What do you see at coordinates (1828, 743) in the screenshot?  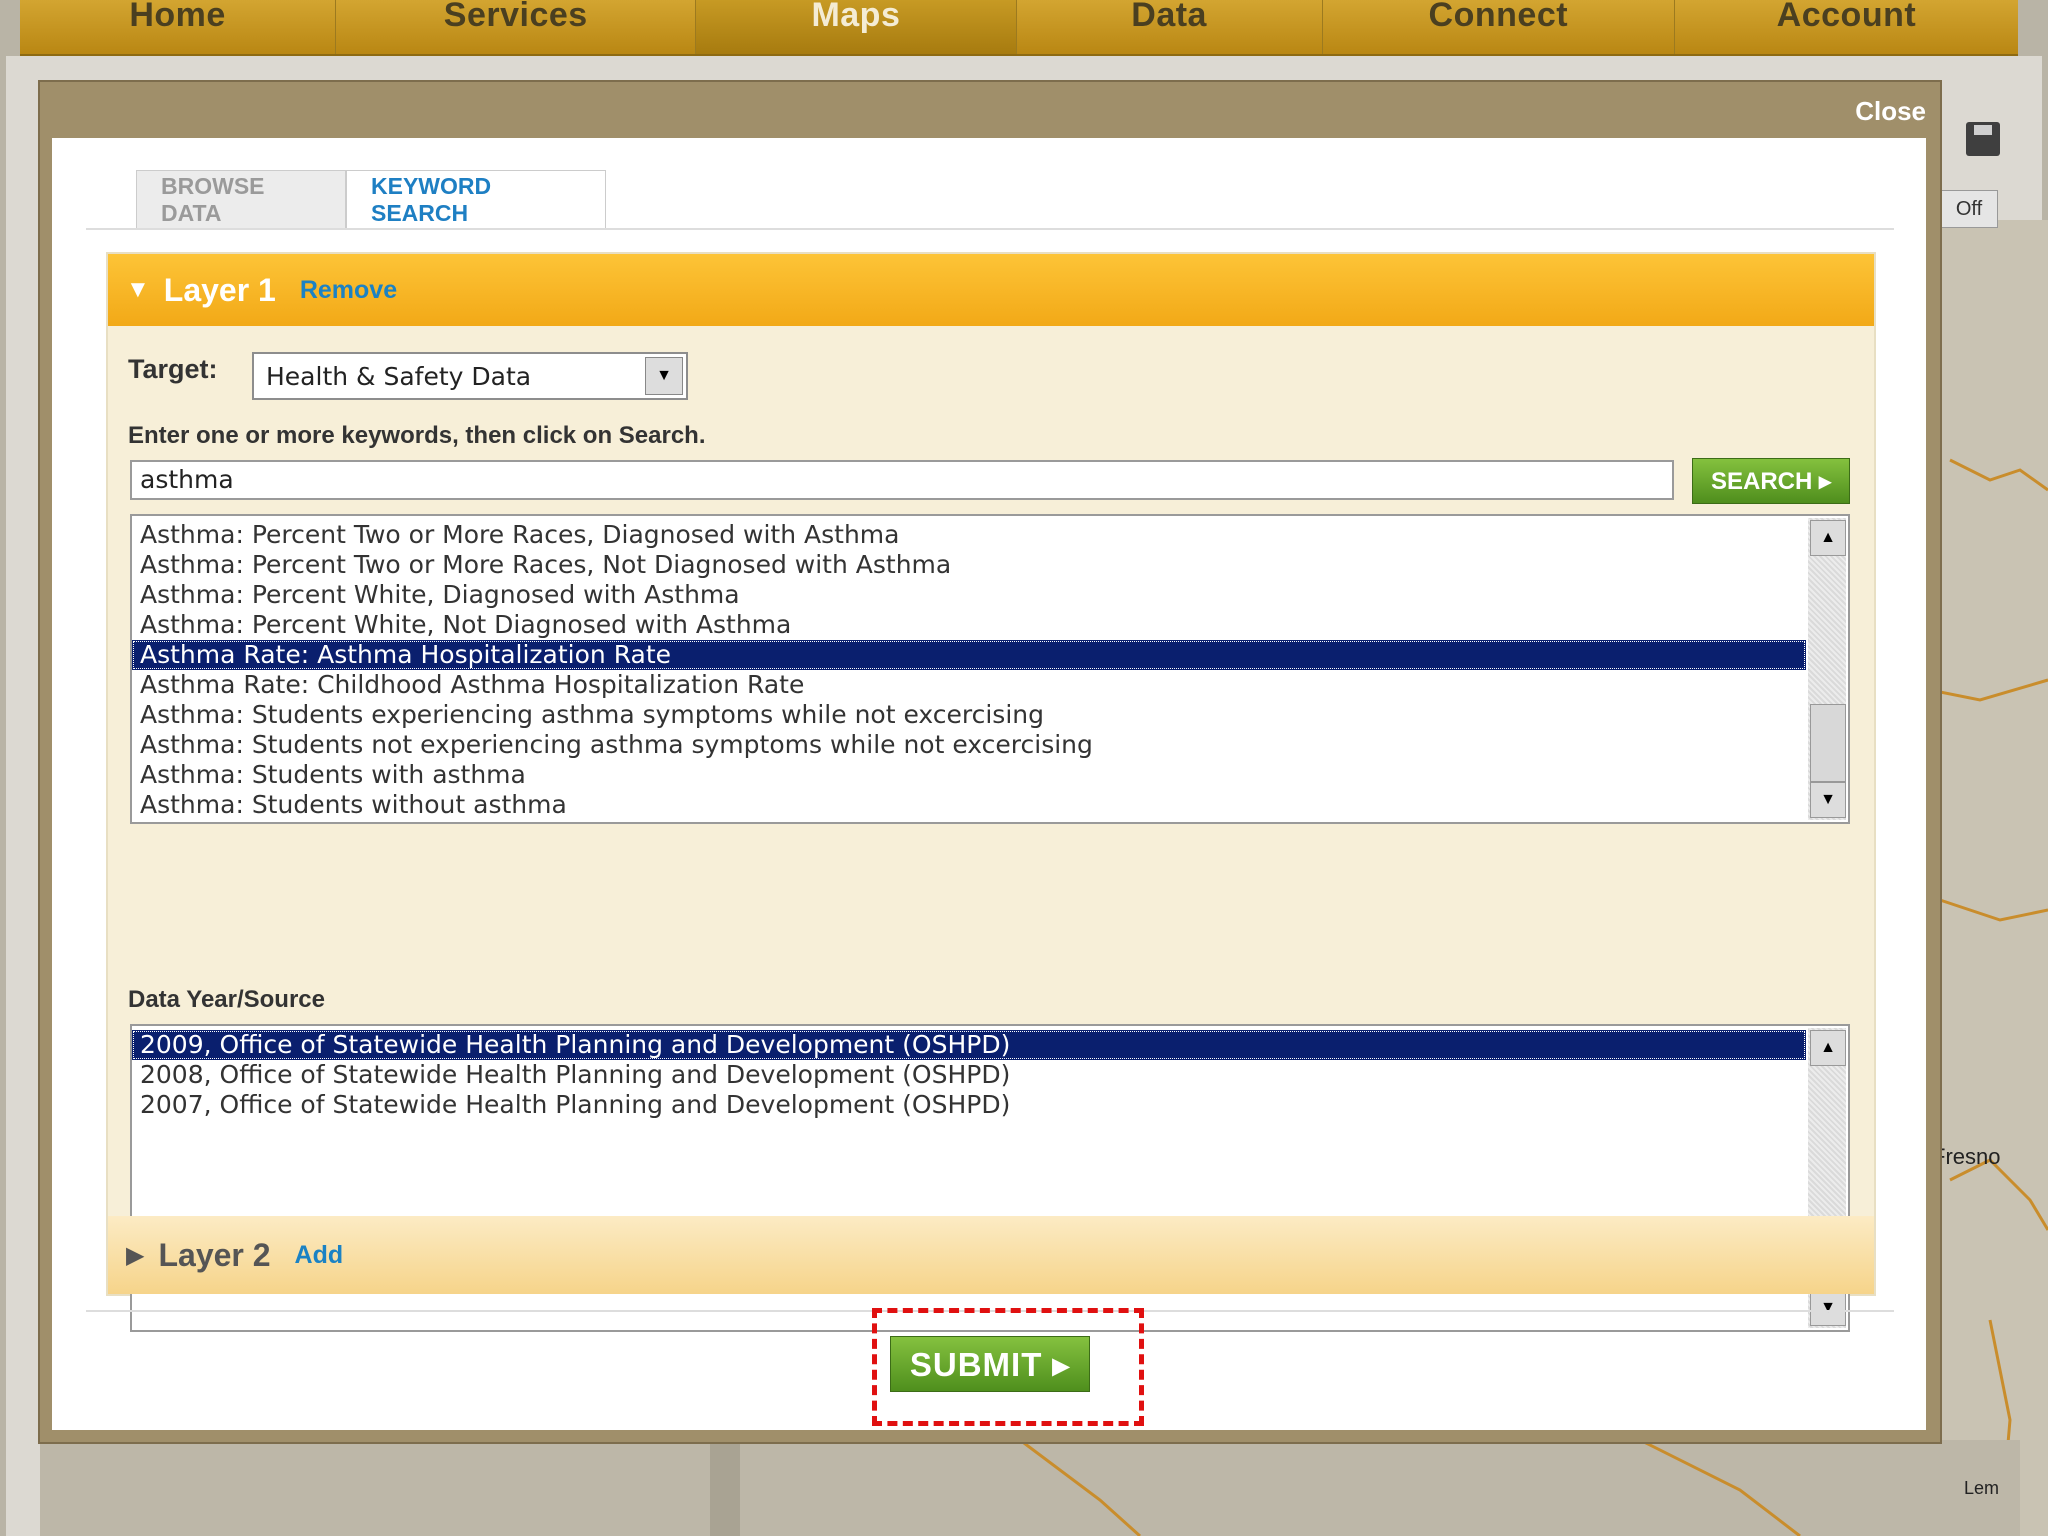 I see `scroll-thumb` at bounding box center [1828, 743].